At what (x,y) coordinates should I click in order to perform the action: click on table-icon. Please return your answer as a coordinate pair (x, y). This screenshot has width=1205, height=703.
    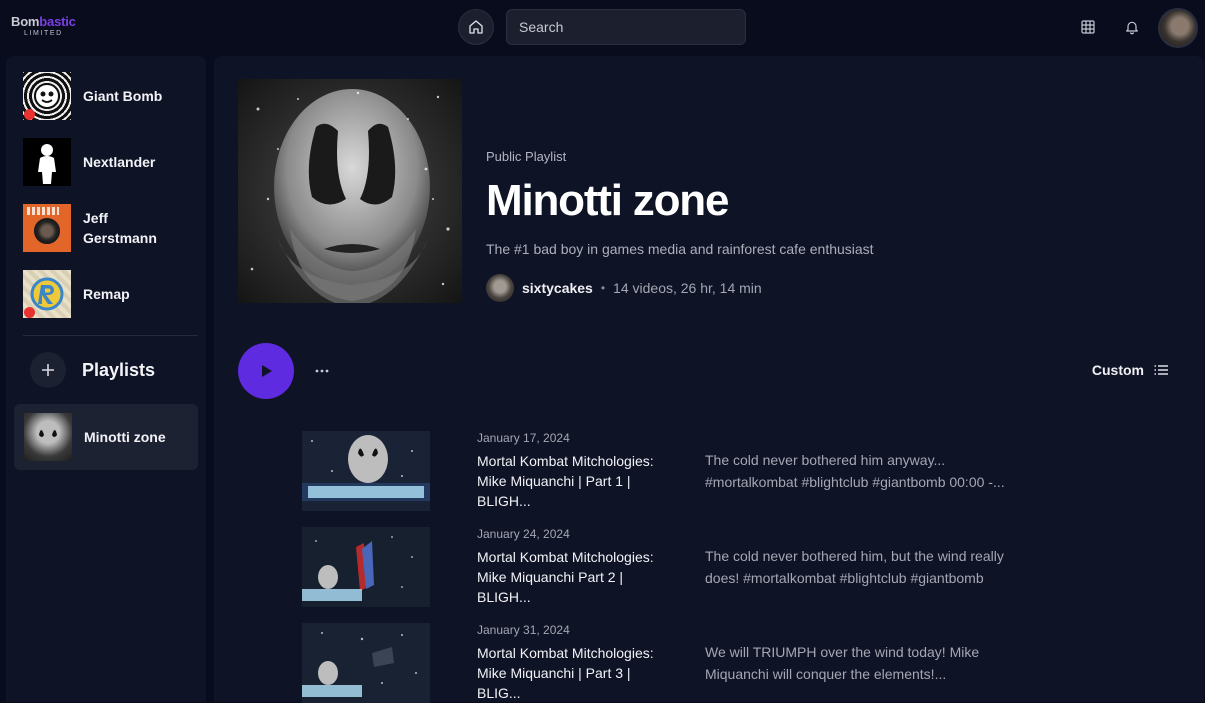
    Looking at the image, I should click on (1088, 27).